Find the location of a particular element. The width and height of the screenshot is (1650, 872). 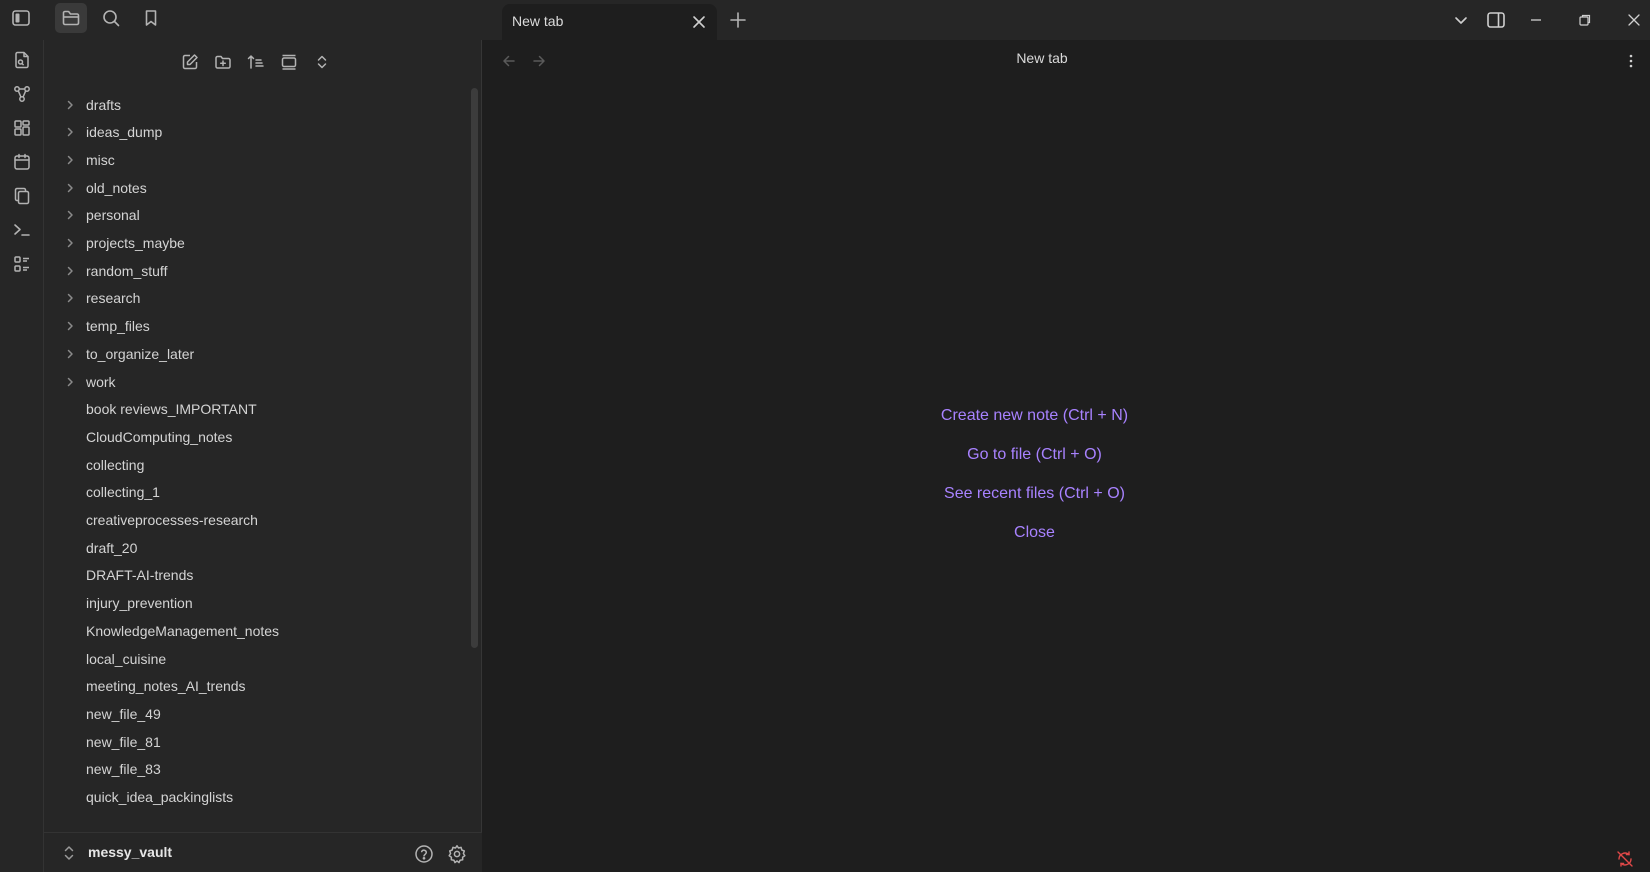

file-label: new_file_49 is located at coordinates (123, 713).